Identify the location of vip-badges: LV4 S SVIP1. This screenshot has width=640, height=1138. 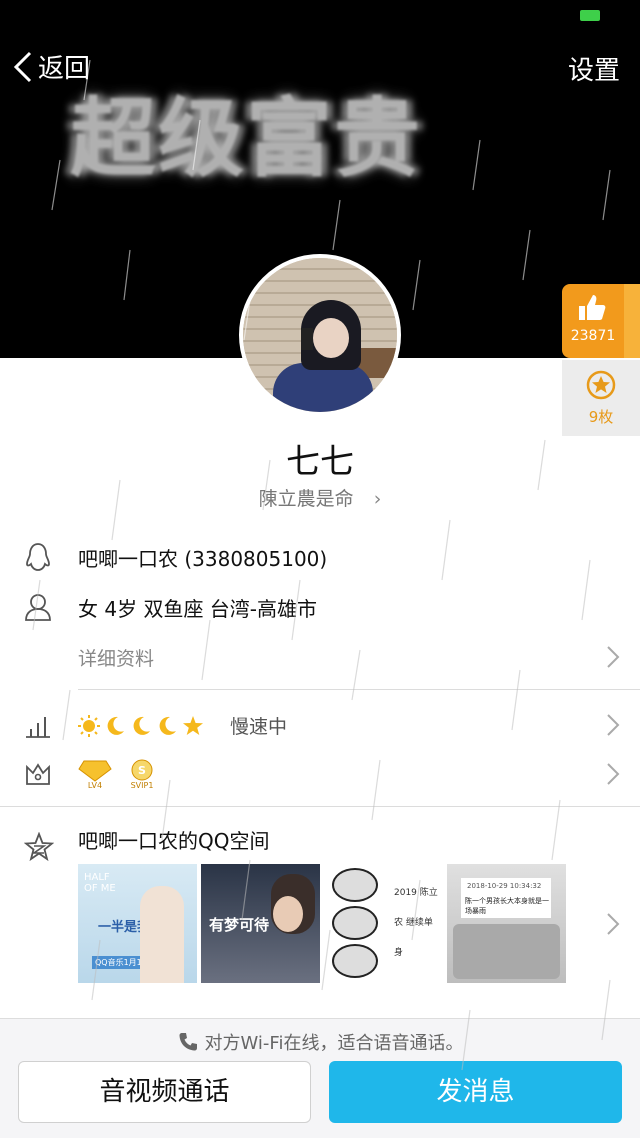
(120, 774).